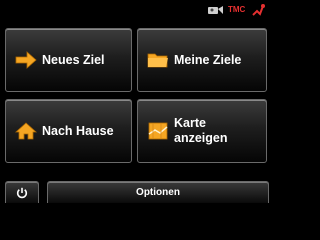 The image size is (320, 240). I want to click on folder-icon, so click(157, 60).